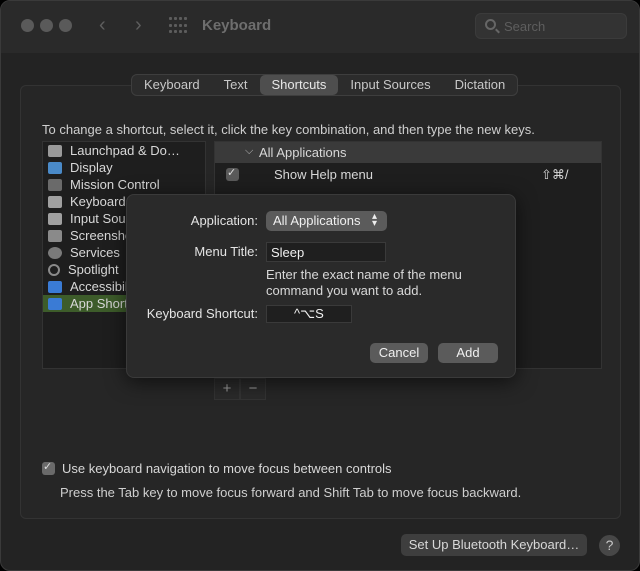 The image size is (640, 571). What do you see at coordinates (303, 152) in the screenshot?
I see `group-label: All Applications` at bounding box center [303, 152].